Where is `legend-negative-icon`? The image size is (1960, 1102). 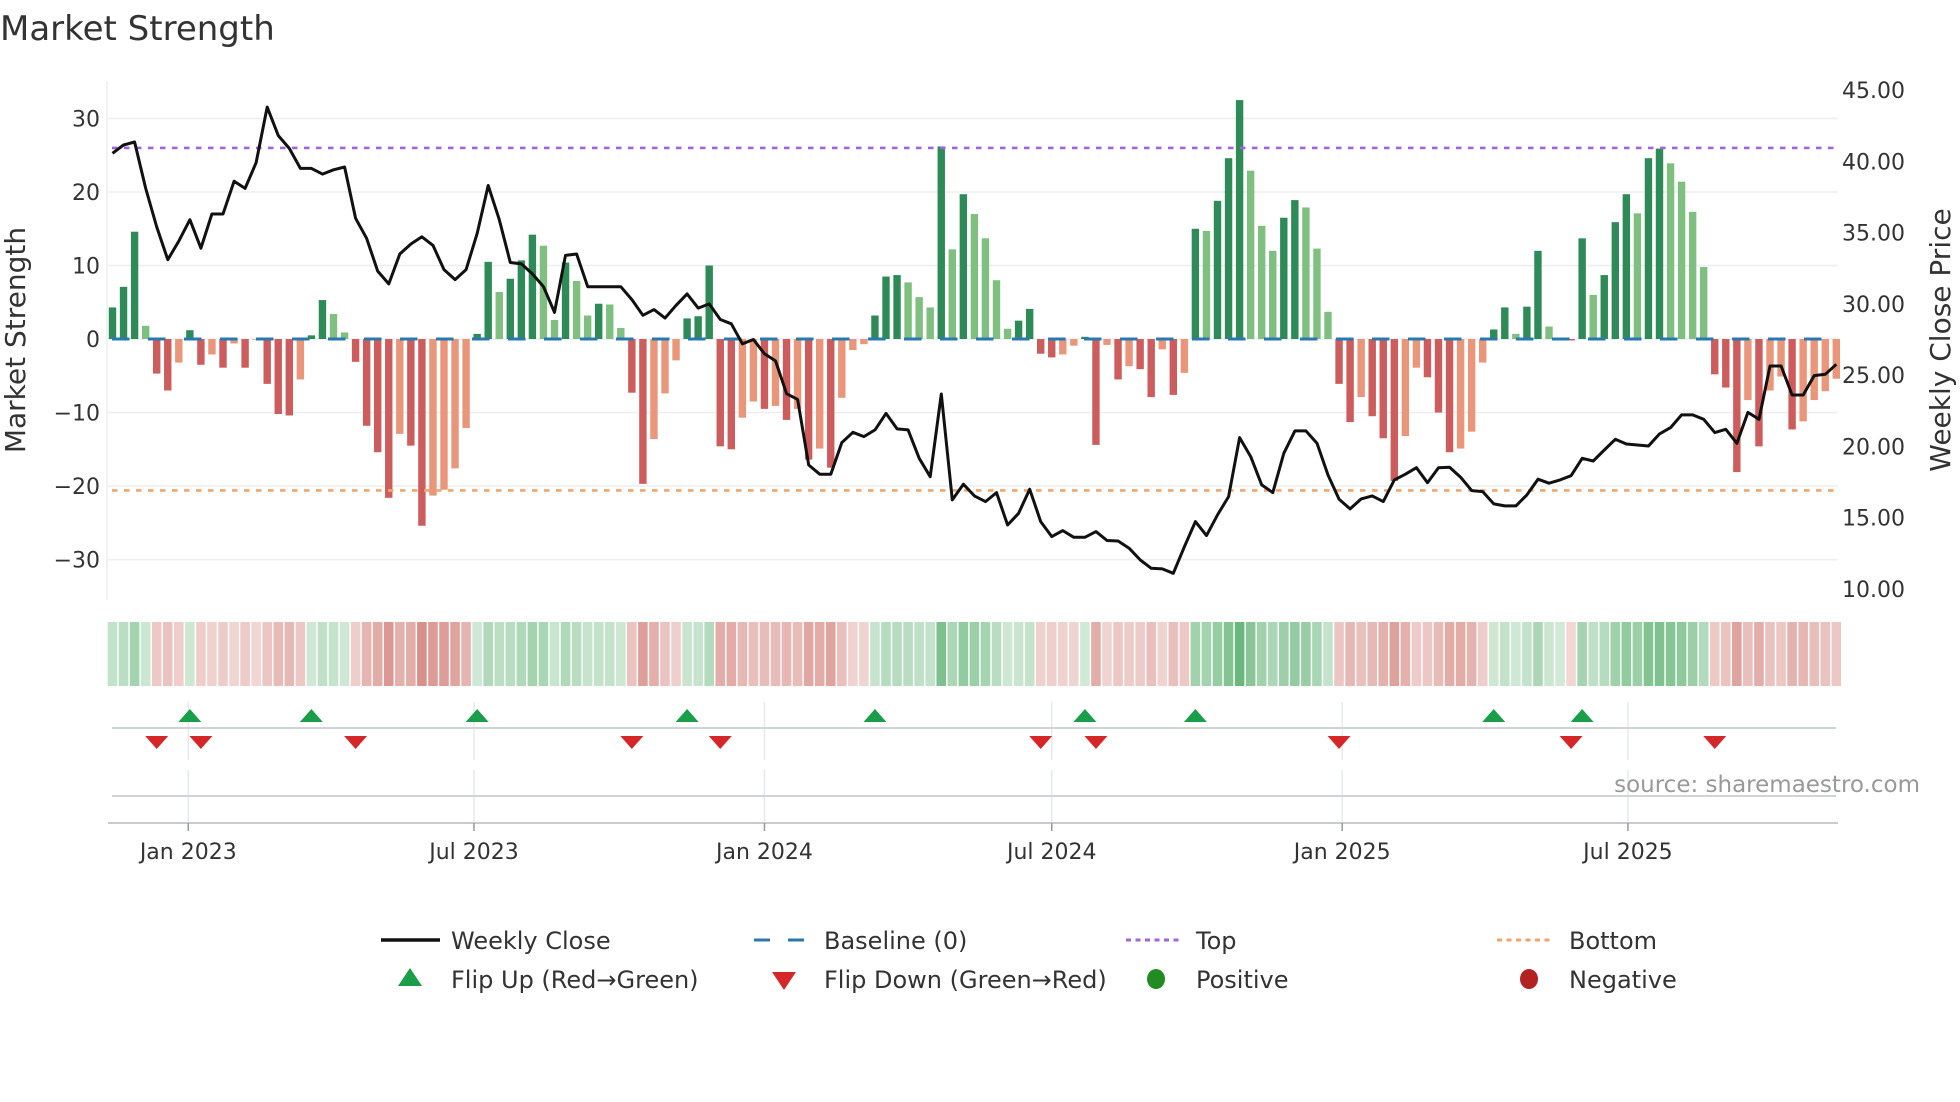 legend-negative-icon is located at coordinates (1529, 979).